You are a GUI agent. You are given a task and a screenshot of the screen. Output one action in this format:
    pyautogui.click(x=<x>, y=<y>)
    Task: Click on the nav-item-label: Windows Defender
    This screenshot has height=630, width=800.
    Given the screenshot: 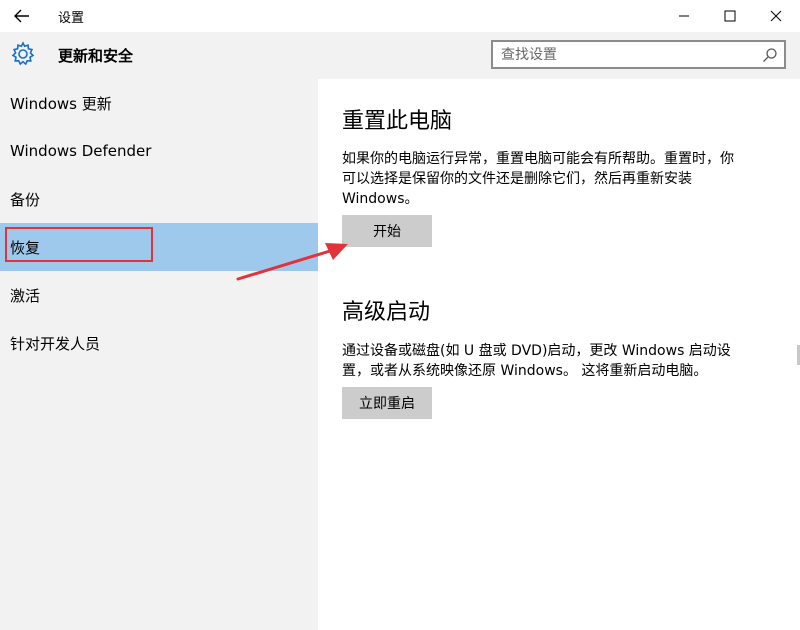 What is the action you would take?
    pyautogui.click(x=81, y=151)
    